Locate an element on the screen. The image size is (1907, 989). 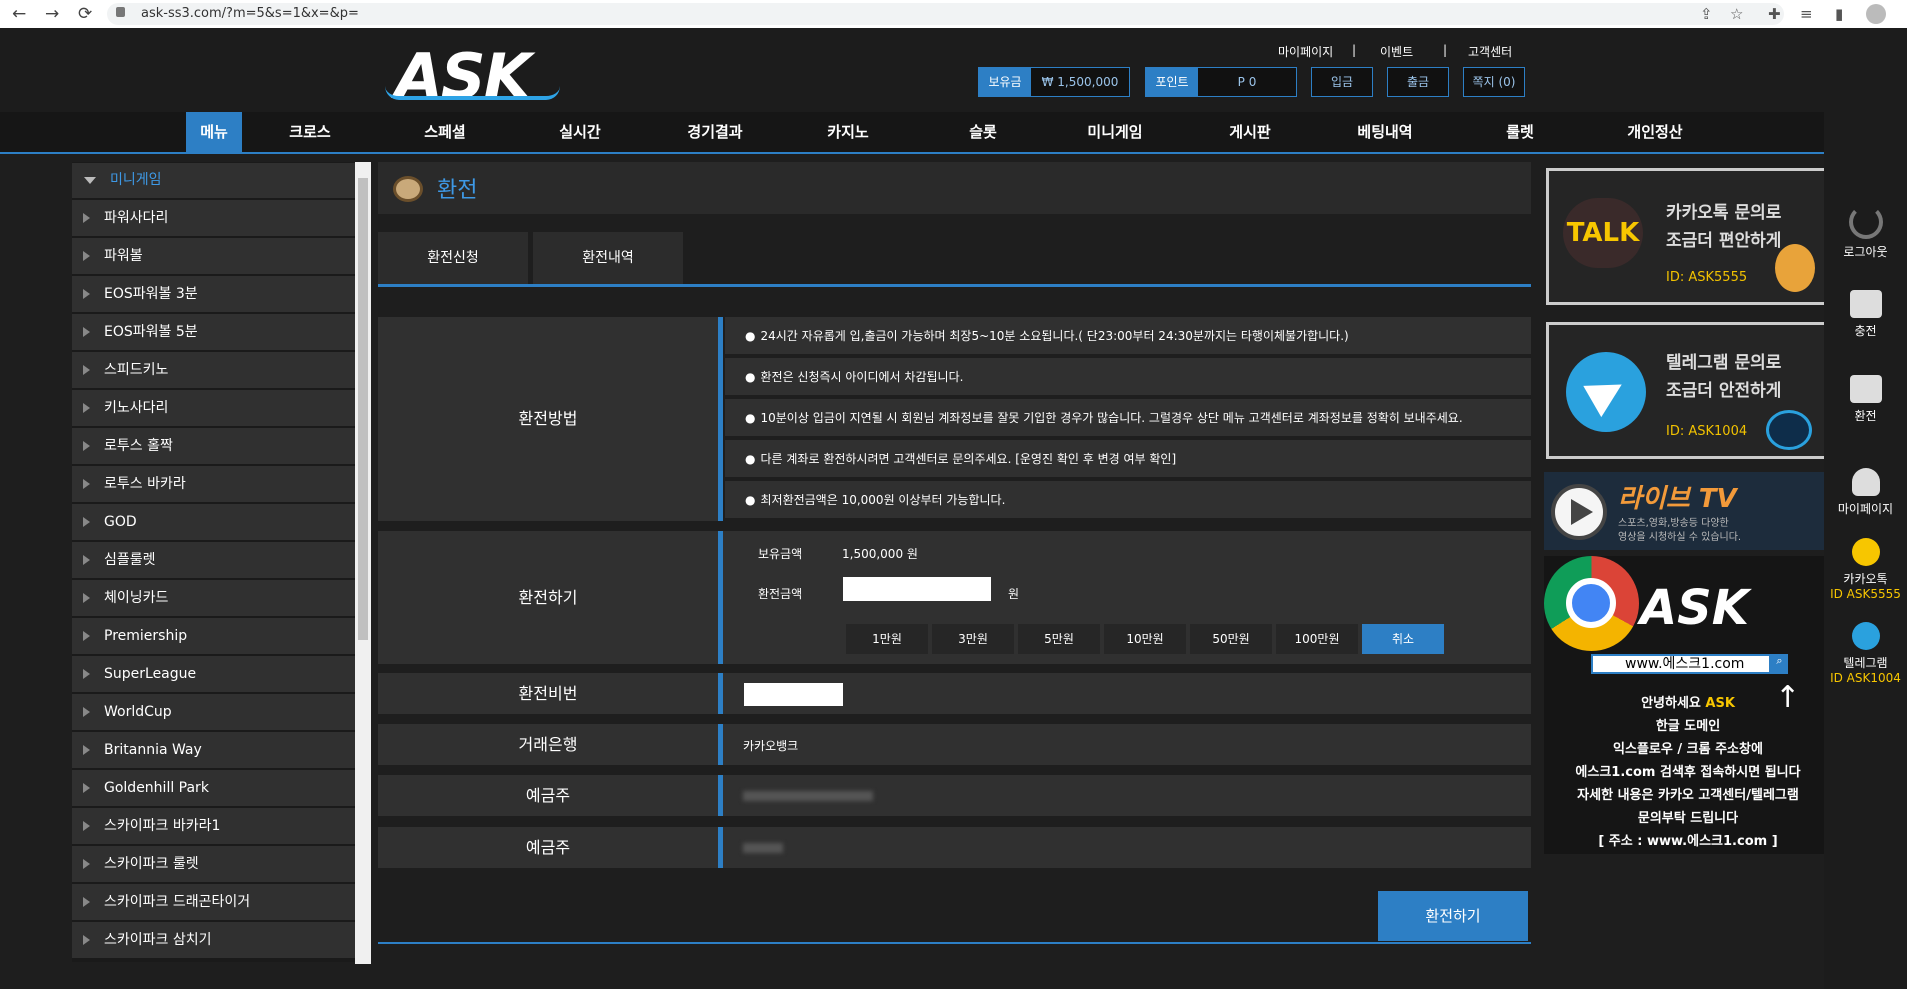
sidebar-item: 스카이파크 드래곤타이거 is located at coordinates (213, 902).